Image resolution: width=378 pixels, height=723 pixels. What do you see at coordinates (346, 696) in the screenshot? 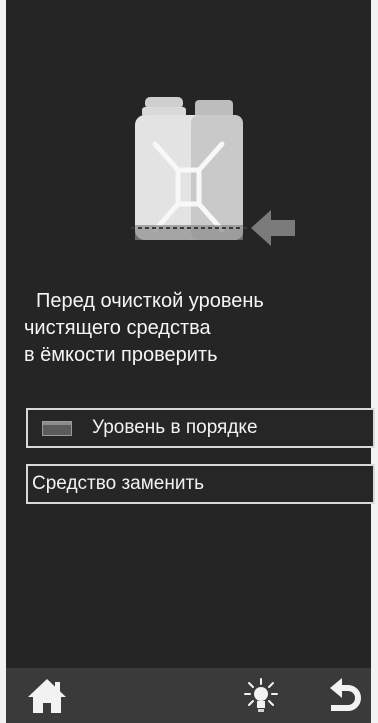
I see `back-arrow-icon` at bounding box center [346, 696].